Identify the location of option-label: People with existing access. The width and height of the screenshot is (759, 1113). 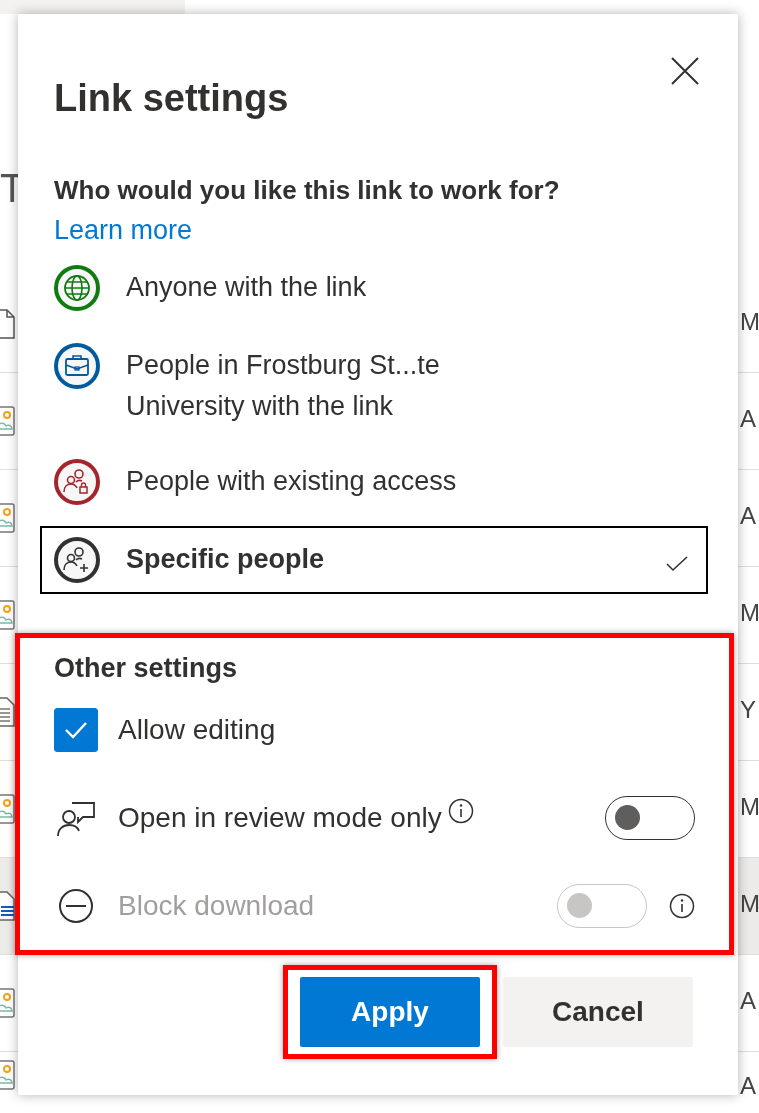
(291, 481).